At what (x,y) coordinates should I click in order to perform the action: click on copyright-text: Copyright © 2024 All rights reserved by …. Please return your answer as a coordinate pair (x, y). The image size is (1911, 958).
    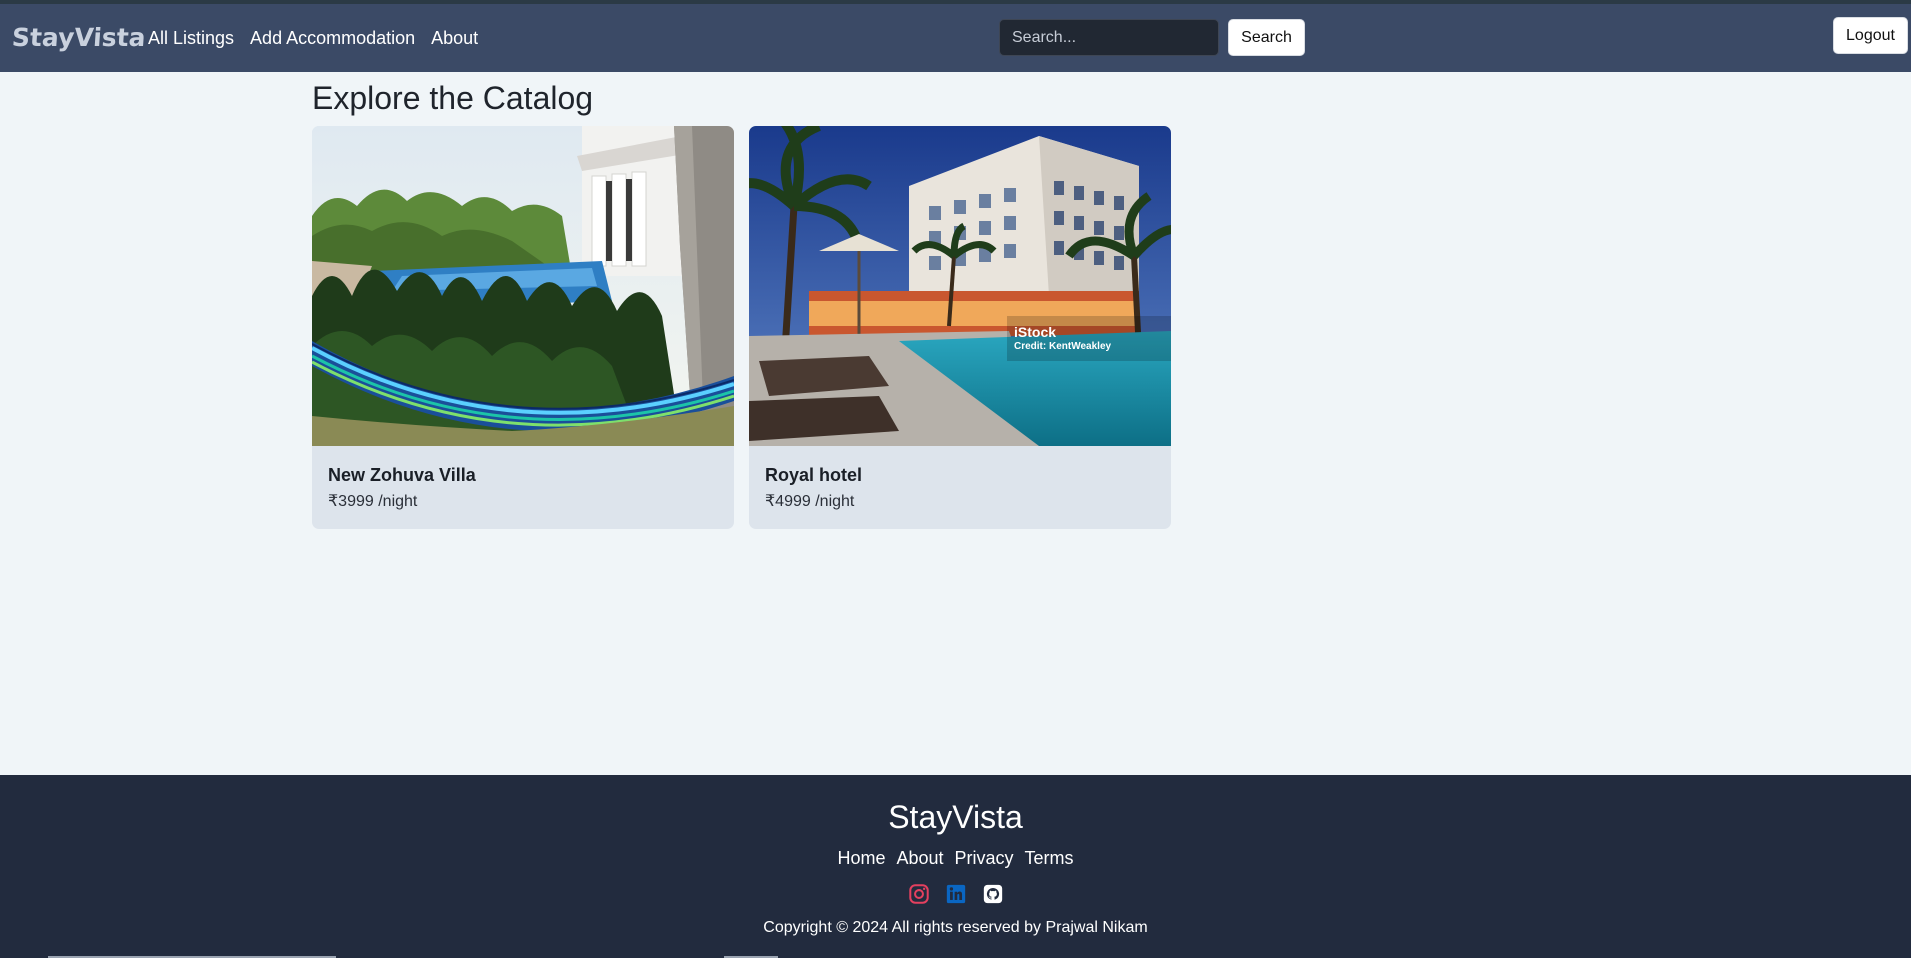
    Looking at the image, I should click on (955, 927).